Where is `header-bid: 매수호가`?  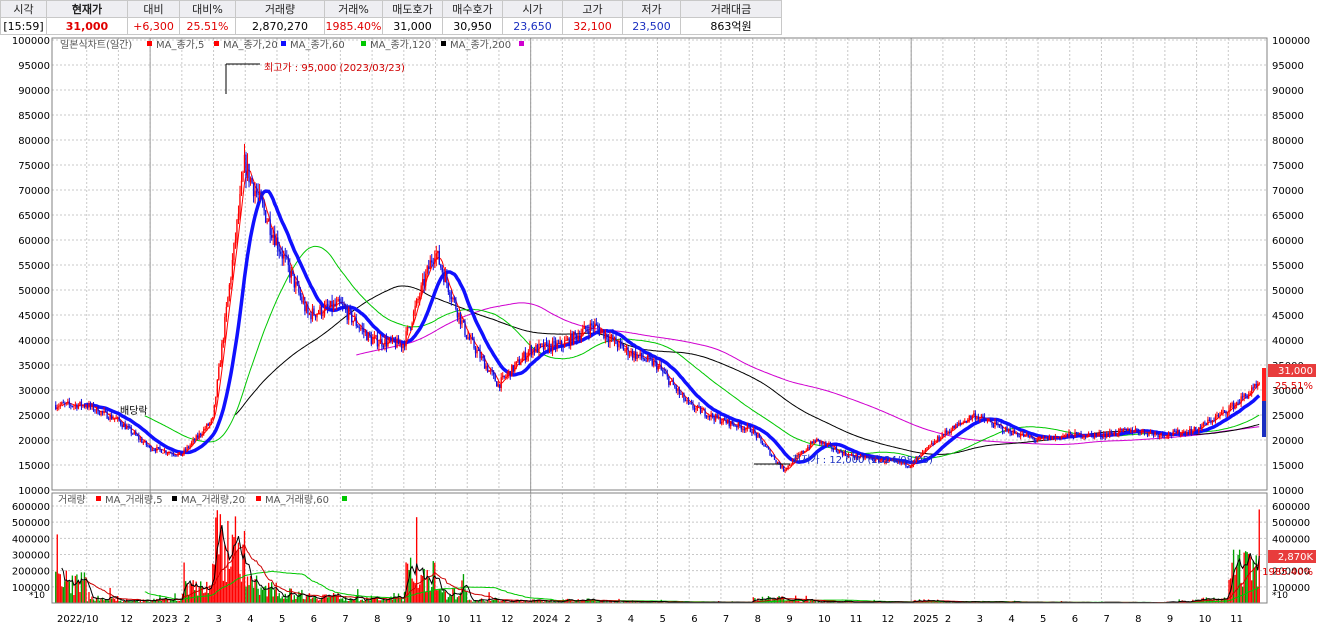
header-bid: 매수호가 is located at coordinates (472, 9).